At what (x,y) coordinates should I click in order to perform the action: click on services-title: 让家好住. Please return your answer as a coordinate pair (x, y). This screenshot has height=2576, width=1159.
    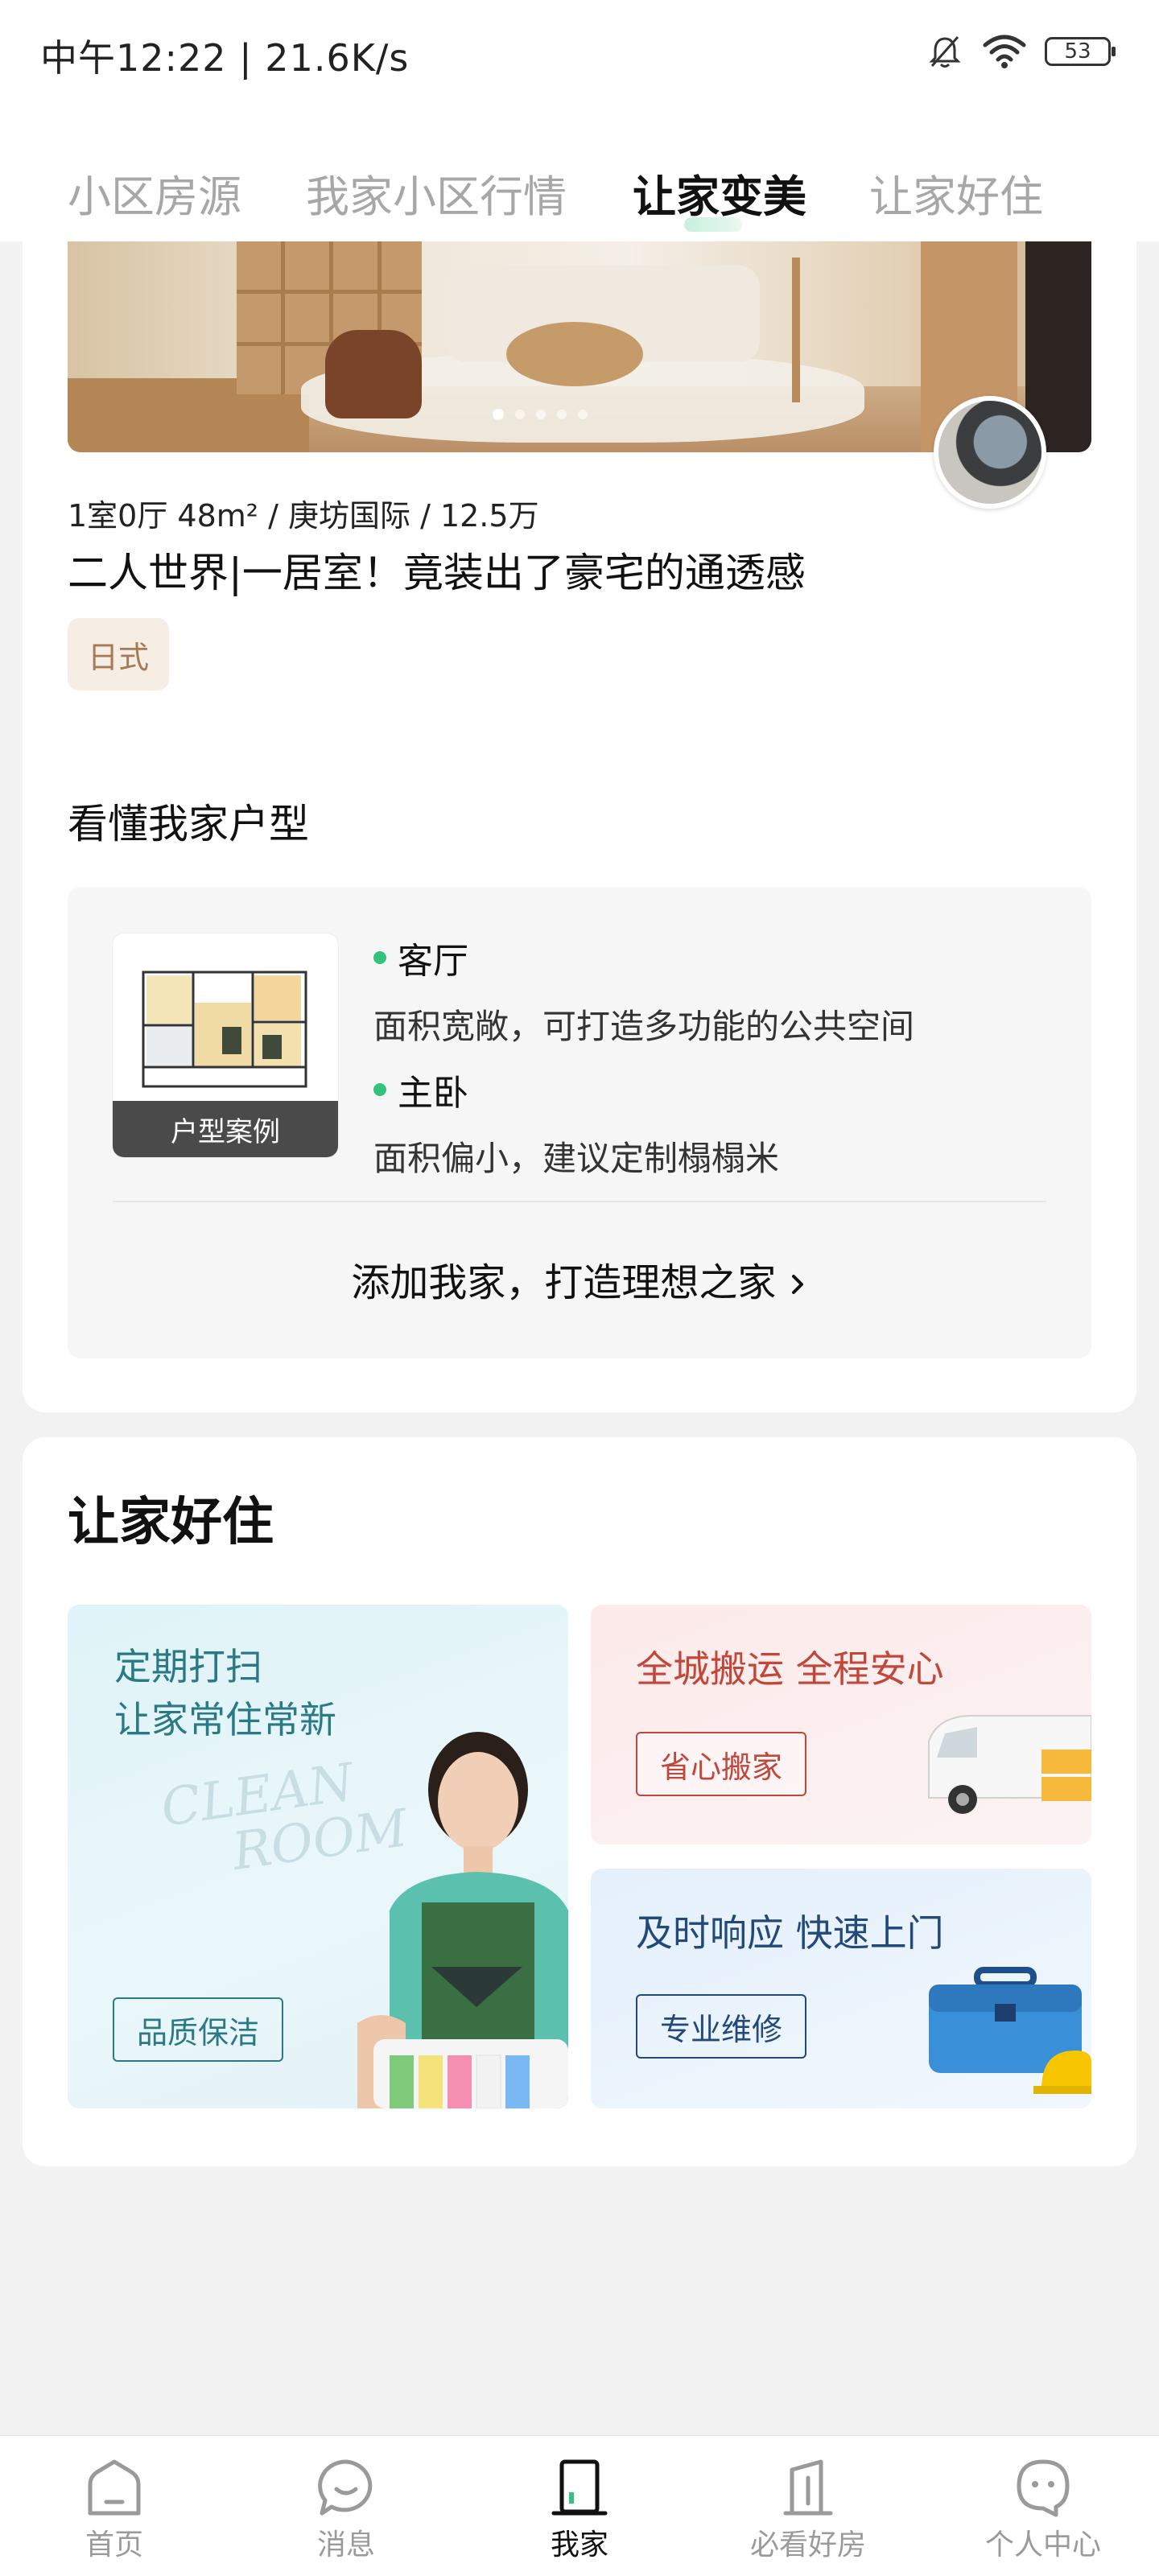
    Looking at the image, I should click on (171, 1522).